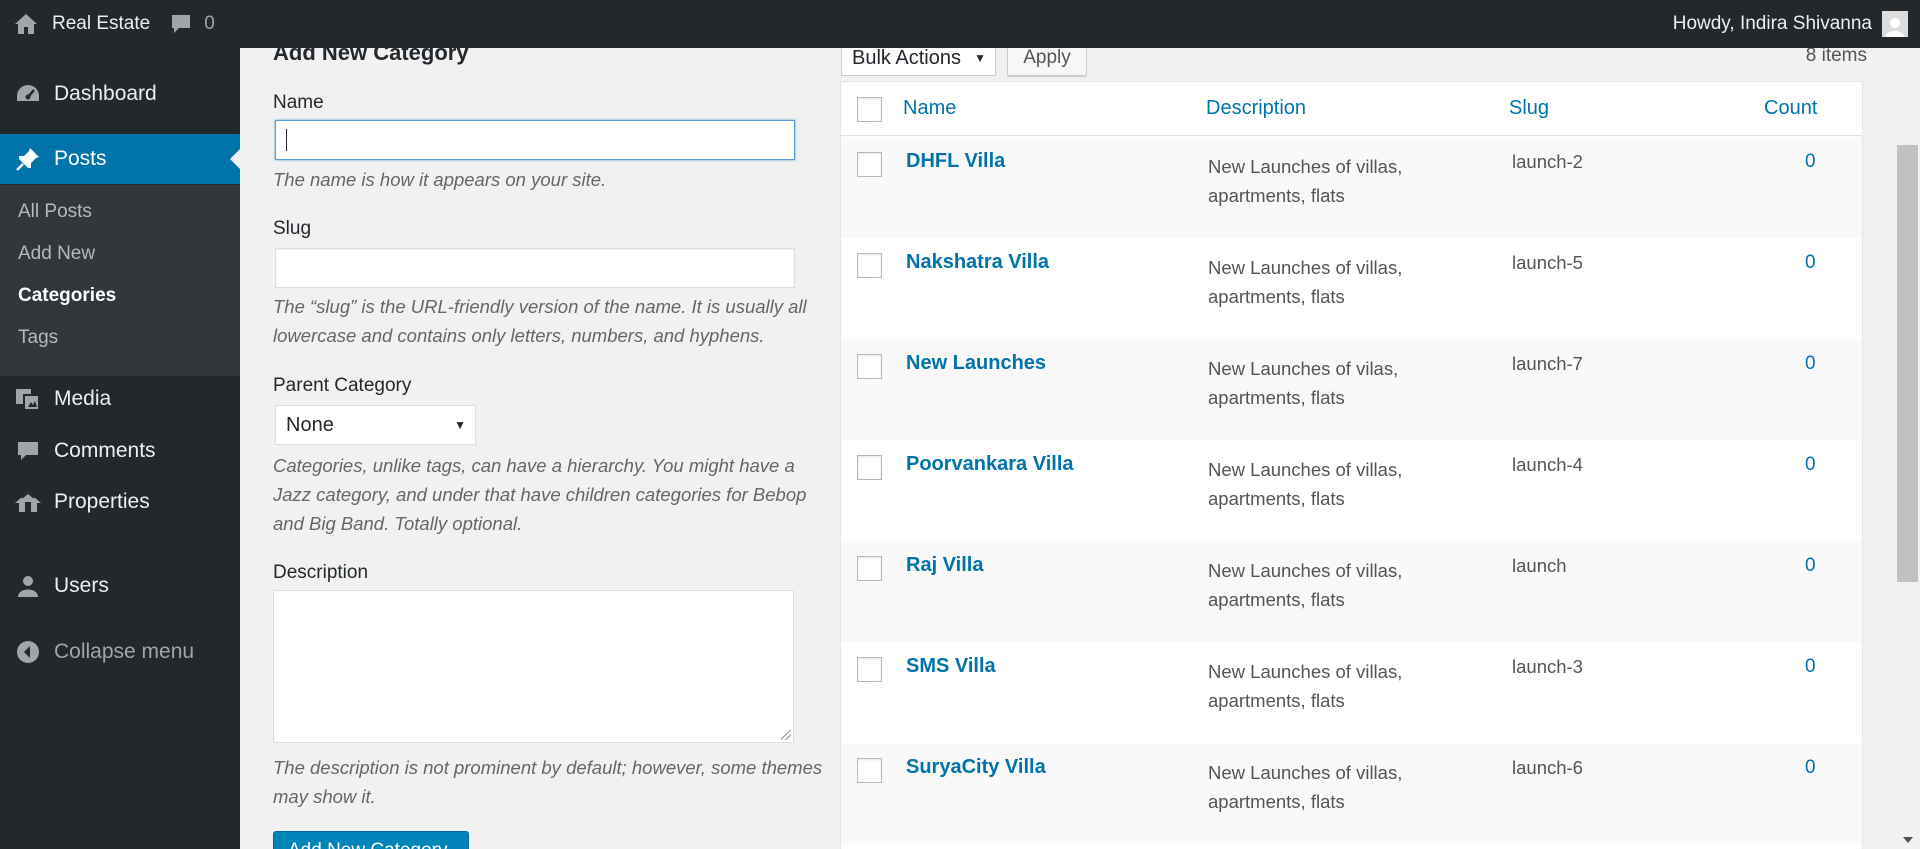 This screenshot has height=849, width=1920. Describe the element at coordinates (105, 450) in the screenshot. I see `menu-label: Comments` at that location.